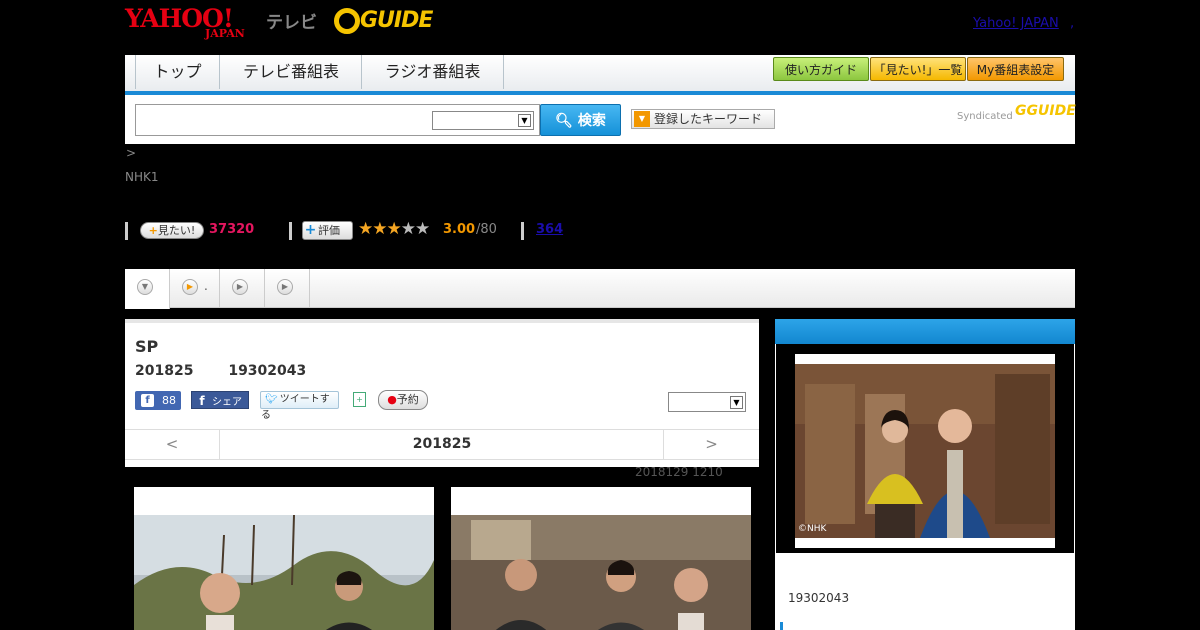 The width and height of the screenshot is (1200, 630). I want to click on saved-keyword-label: 登録したキーワード, so click(708, 119).